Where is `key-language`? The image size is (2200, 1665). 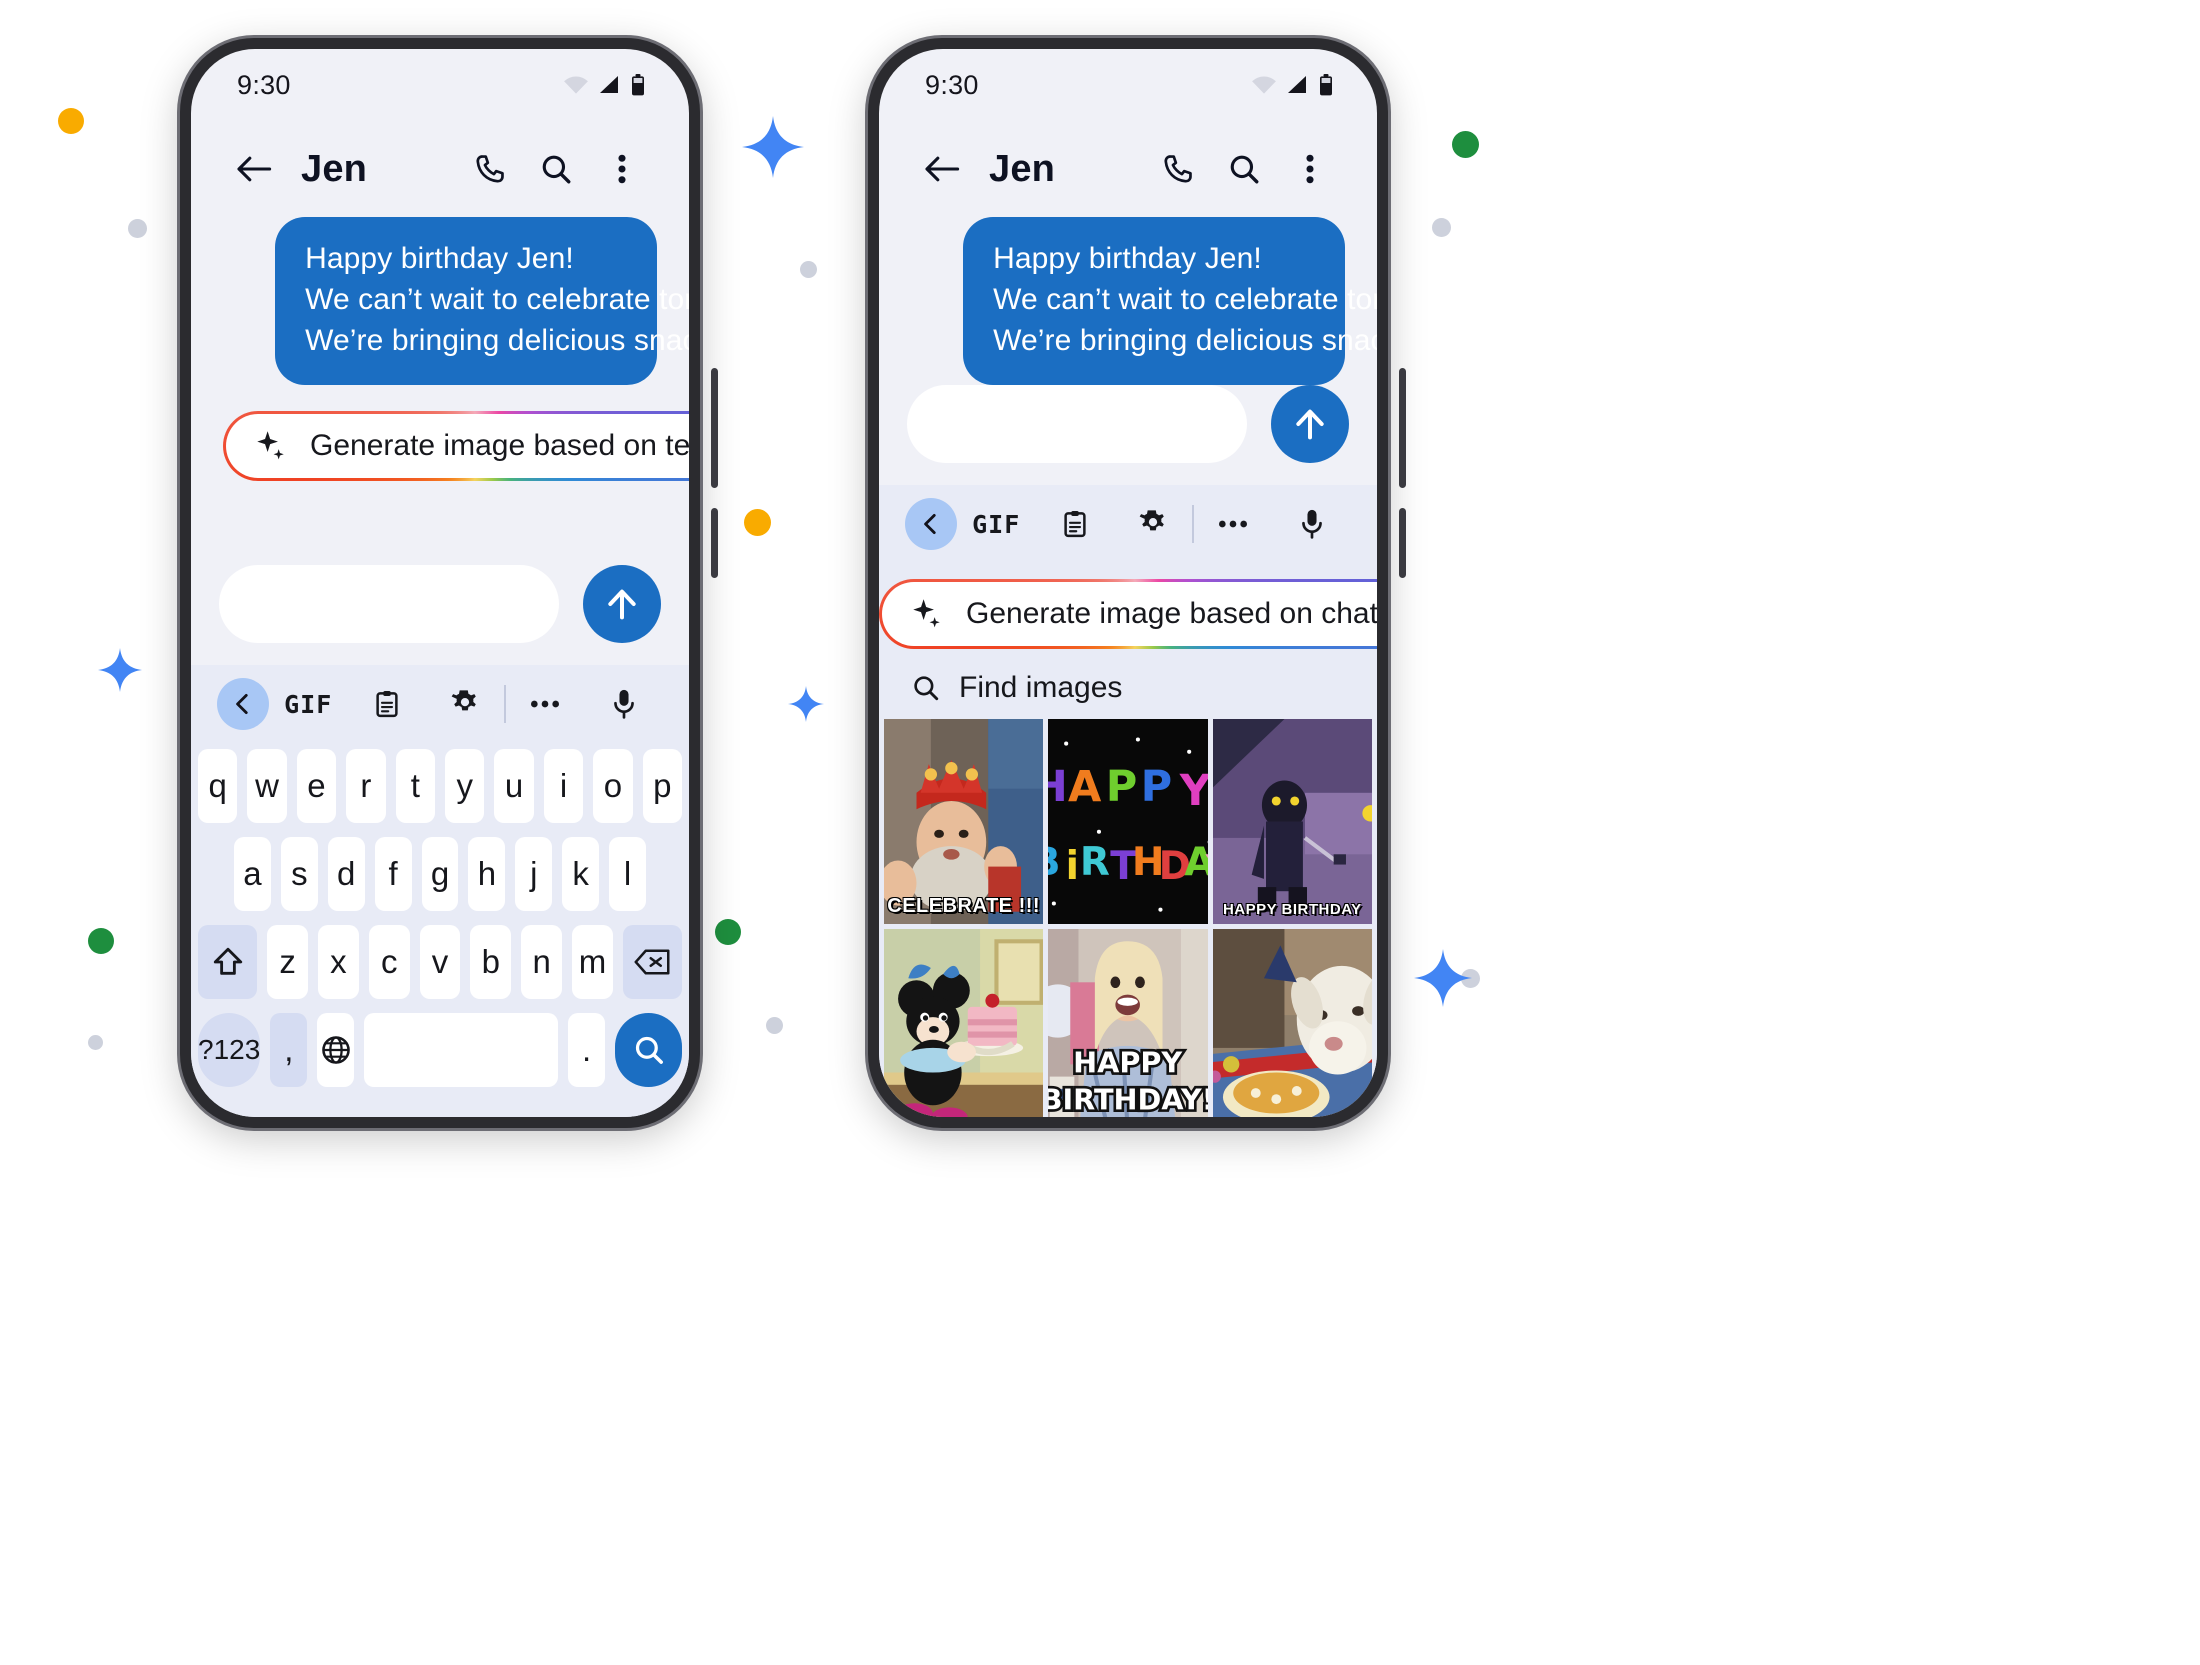 key-language is located at coordinates (336, 1050).